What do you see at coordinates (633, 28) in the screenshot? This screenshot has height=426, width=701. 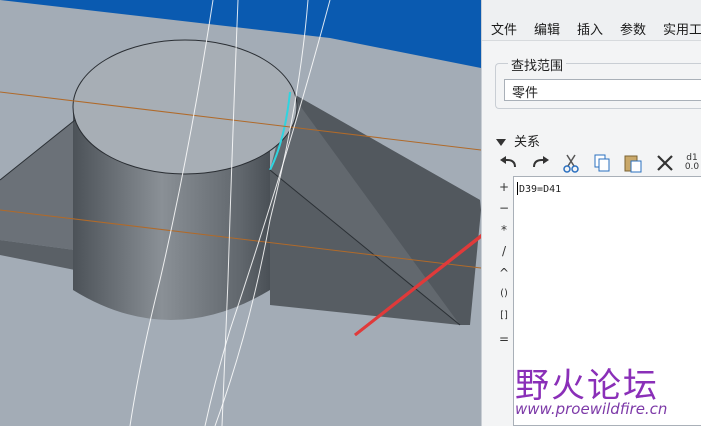 I see `menu-parameters: 参数` at bounding box center [633, 28].